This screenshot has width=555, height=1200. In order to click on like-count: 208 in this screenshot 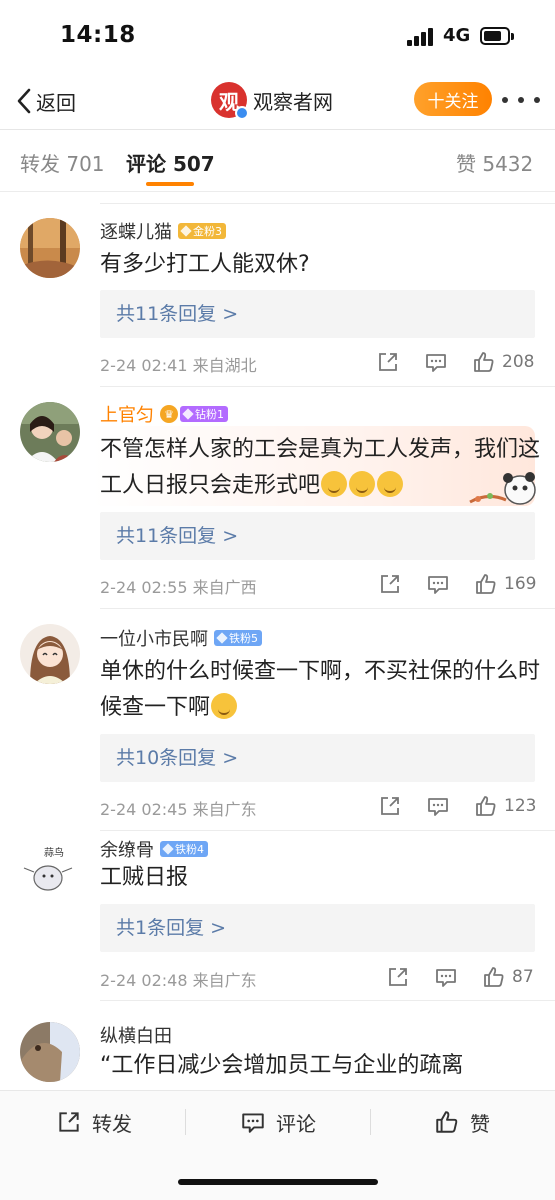, I will do `click(518, 362)`.